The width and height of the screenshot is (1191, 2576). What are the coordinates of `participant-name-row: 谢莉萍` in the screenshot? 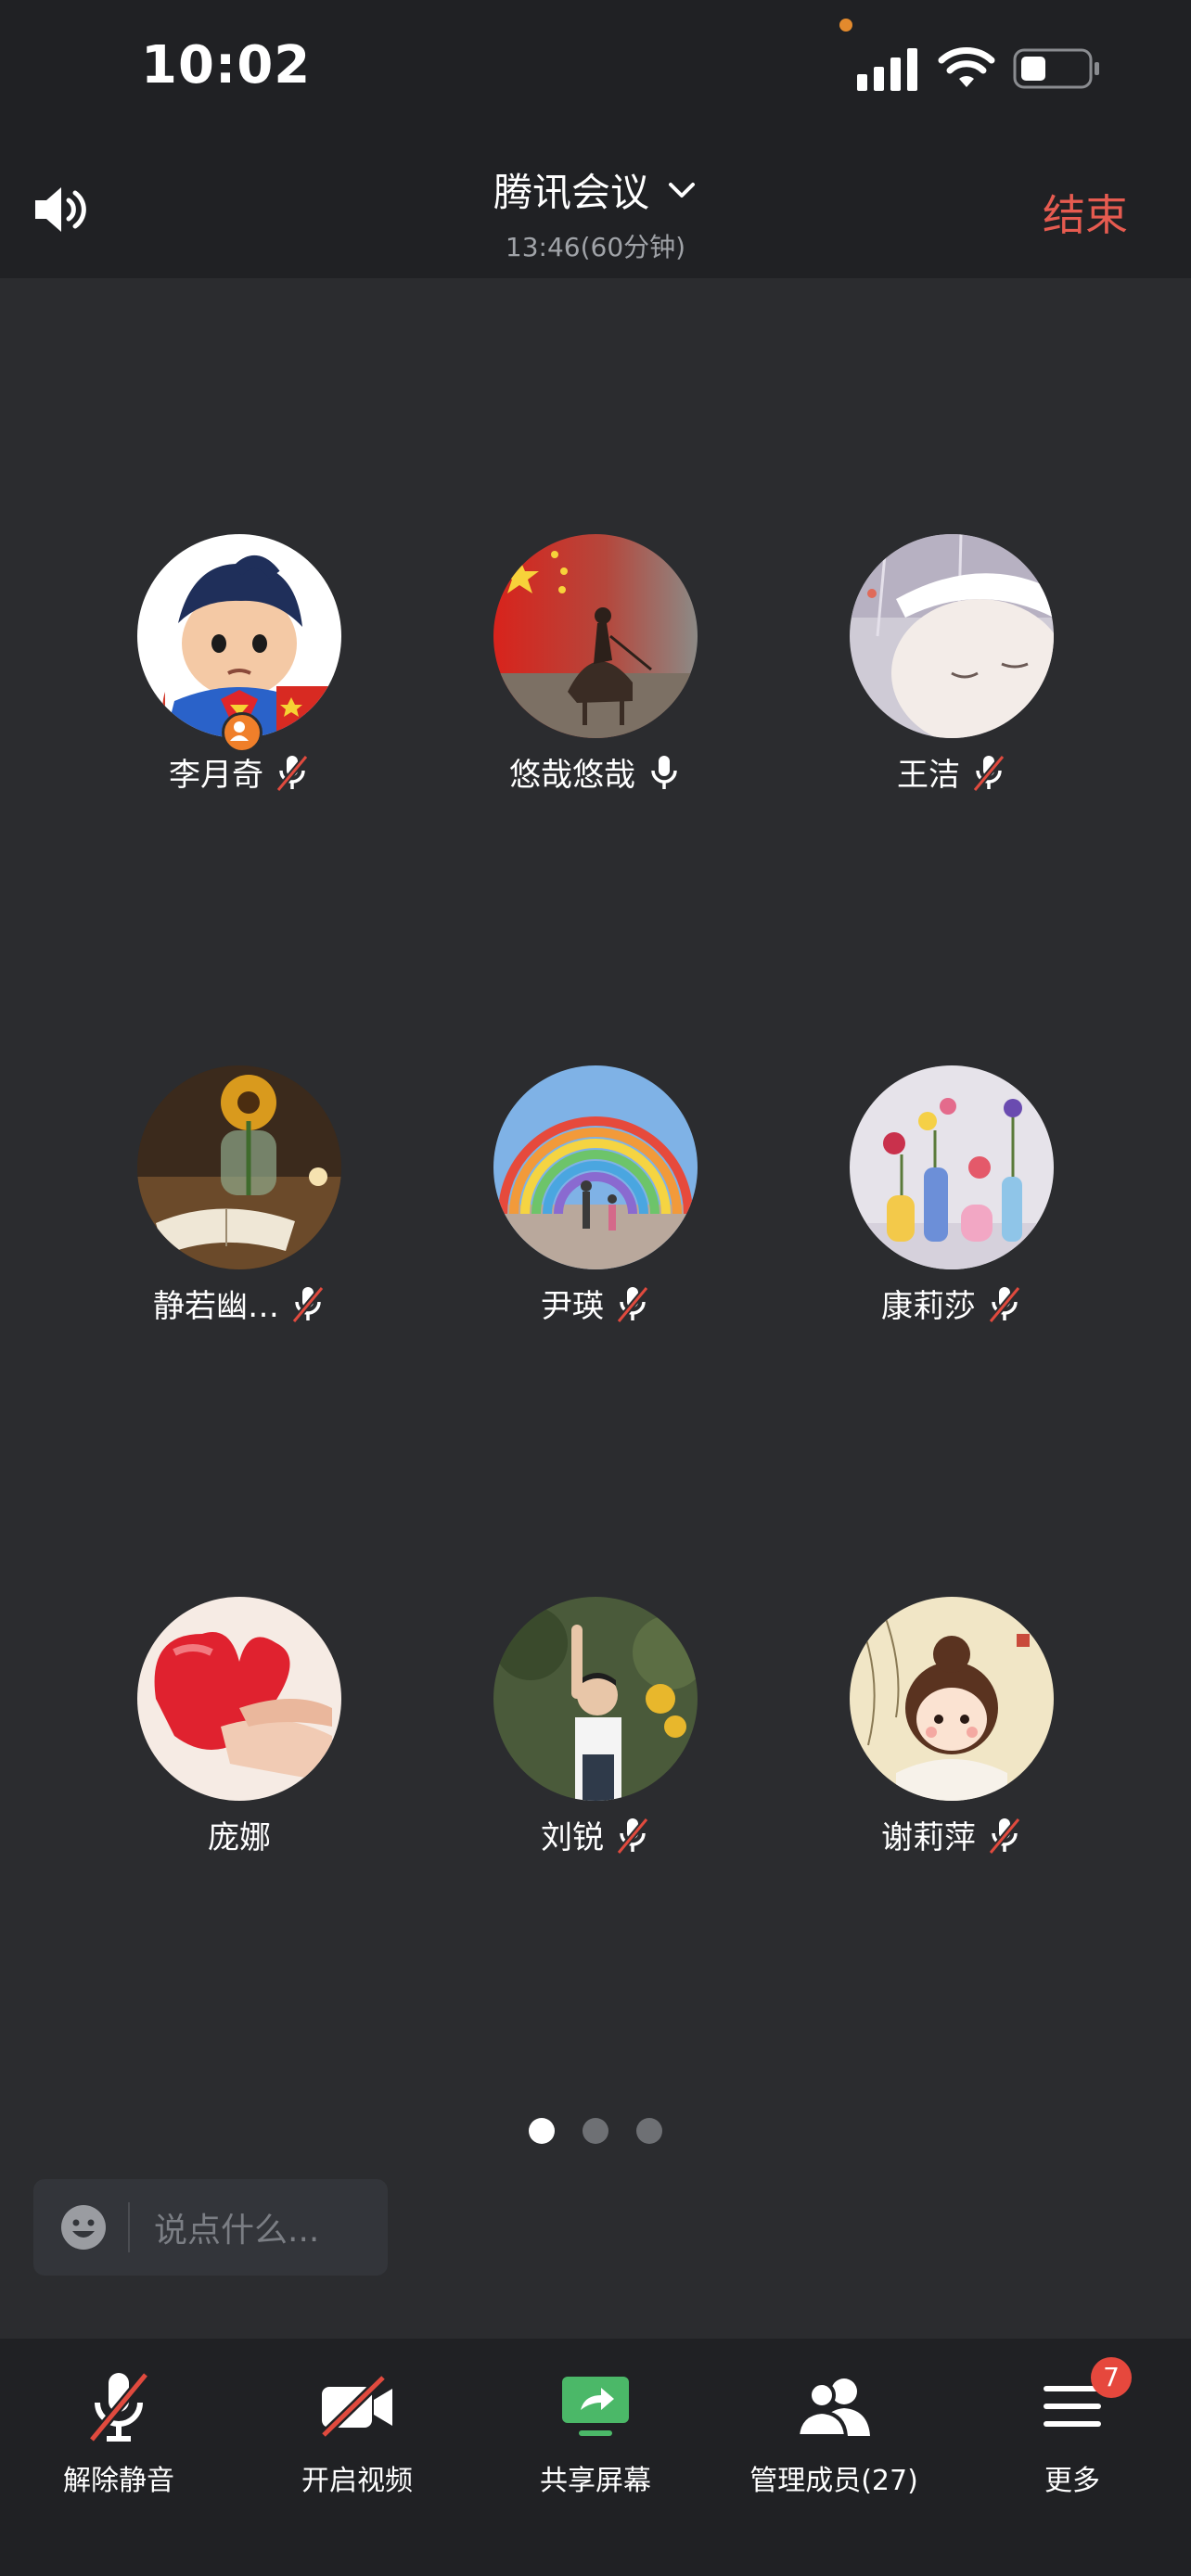 It's located at (952, 1834).